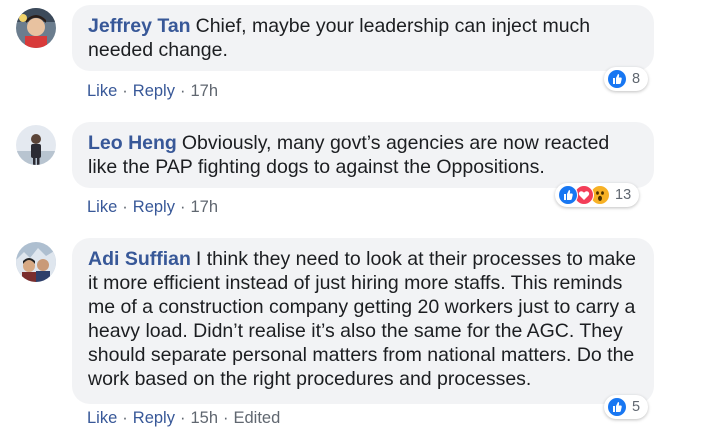  I want to click on reaction-count: 13, so click(623, 195).